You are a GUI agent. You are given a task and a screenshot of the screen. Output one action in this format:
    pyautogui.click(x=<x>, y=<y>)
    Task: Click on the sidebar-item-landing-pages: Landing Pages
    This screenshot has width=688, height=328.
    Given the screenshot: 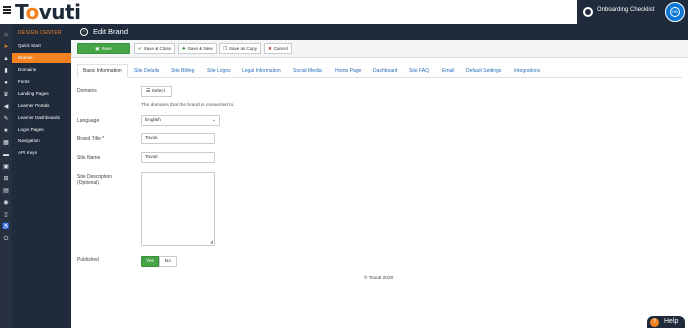 What is the action you would take?
    pyautogui.click(x=41, y=94)
    